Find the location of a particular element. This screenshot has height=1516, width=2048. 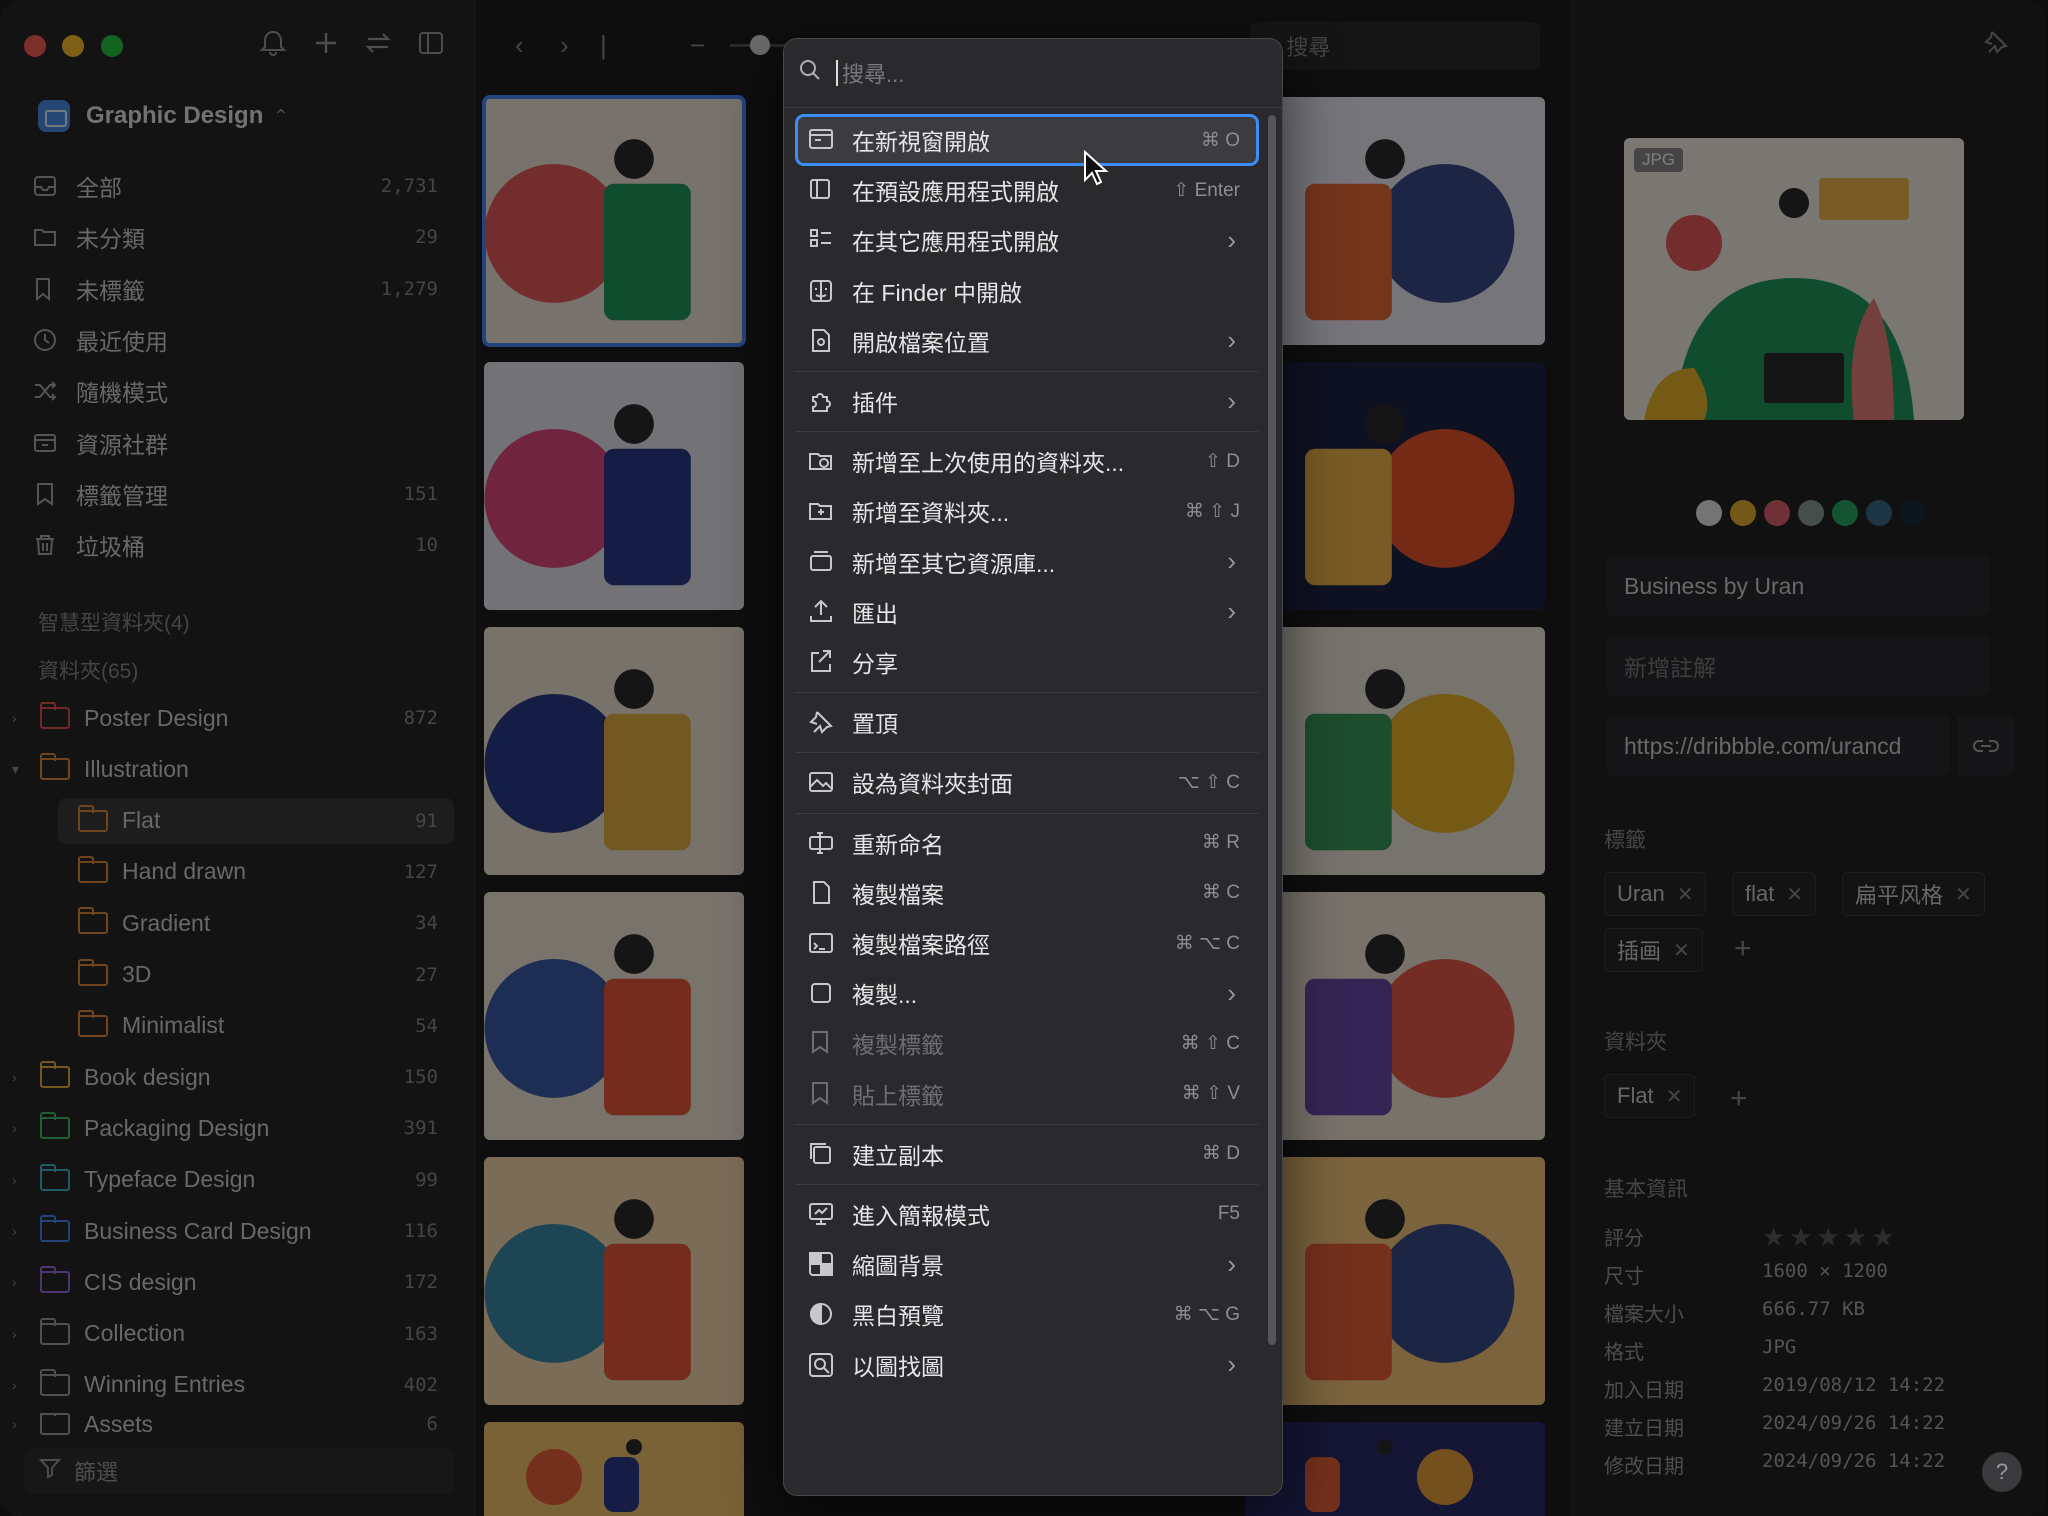

folder-row: ▾ Illustration is located at coordinates (227, 769).